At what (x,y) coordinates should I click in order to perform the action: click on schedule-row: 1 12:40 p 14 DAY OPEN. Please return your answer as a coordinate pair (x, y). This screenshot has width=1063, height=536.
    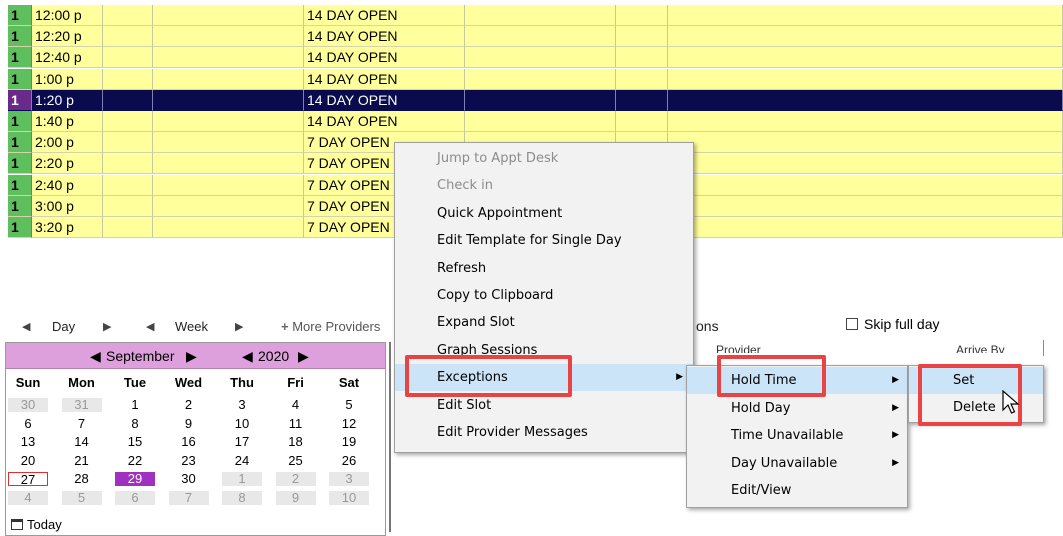
    Looking at the image, I should click on (535, 58).